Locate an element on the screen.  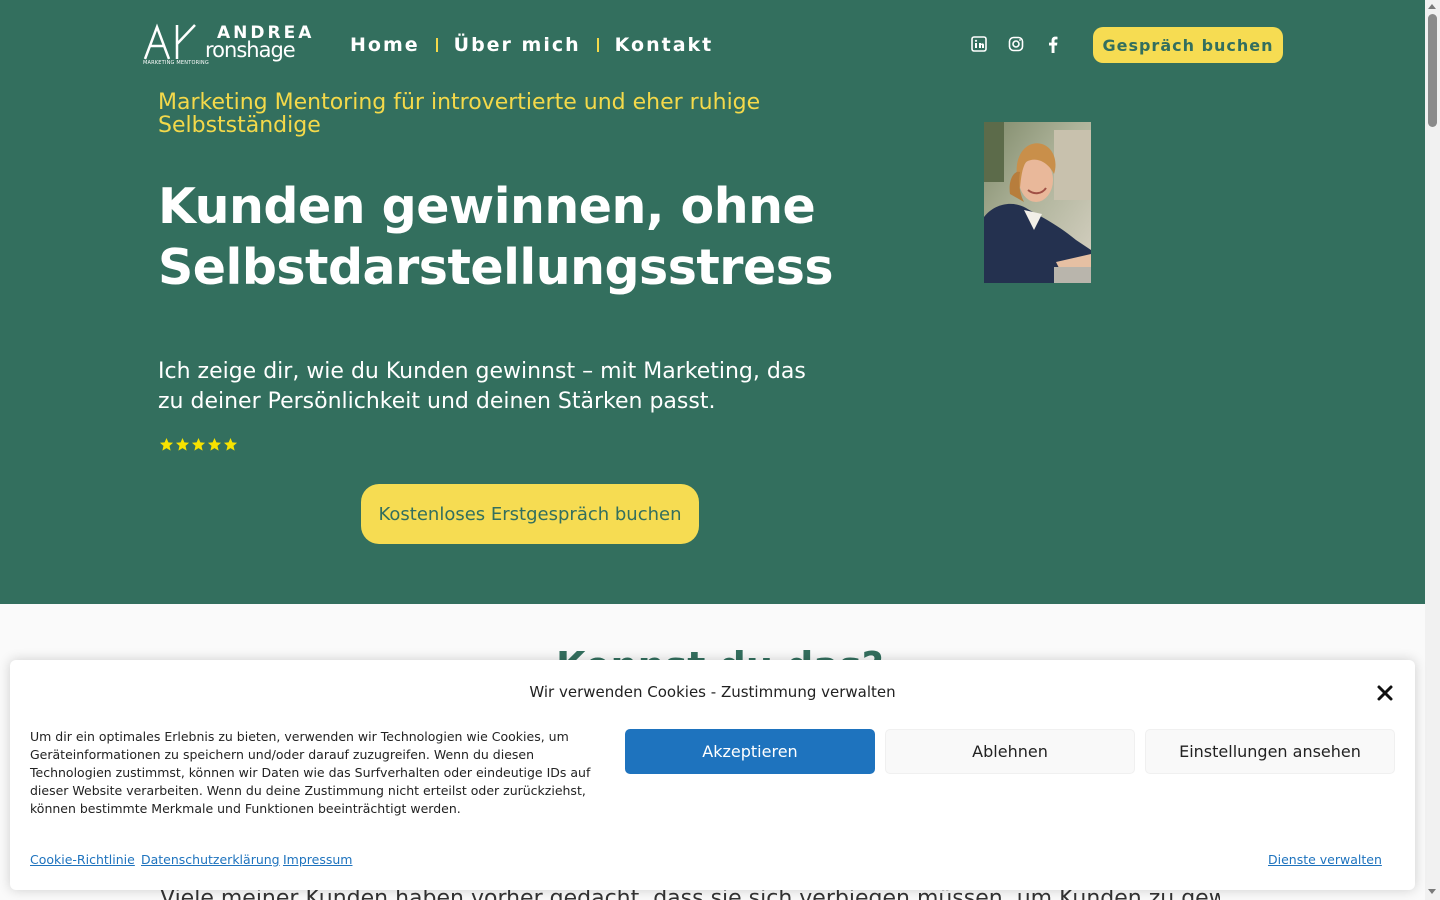
portrait-photo is located at coordinates (1037, 202).